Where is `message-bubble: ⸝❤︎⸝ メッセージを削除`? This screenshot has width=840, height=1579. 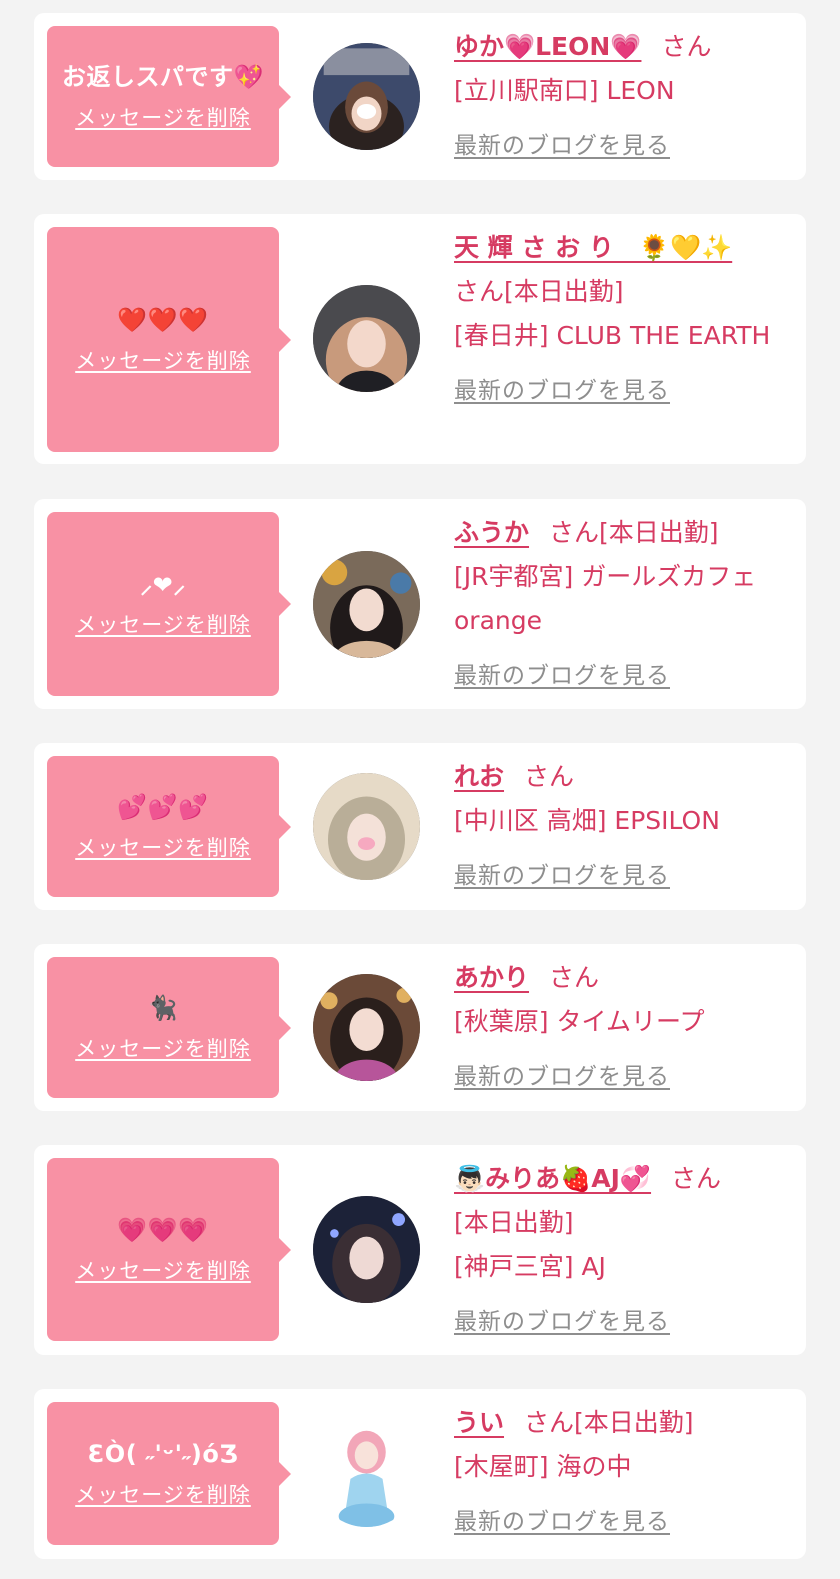 message-bubble: ⸝❤︎⸝ メッセージを削除 is located at coordinates (169, 604).